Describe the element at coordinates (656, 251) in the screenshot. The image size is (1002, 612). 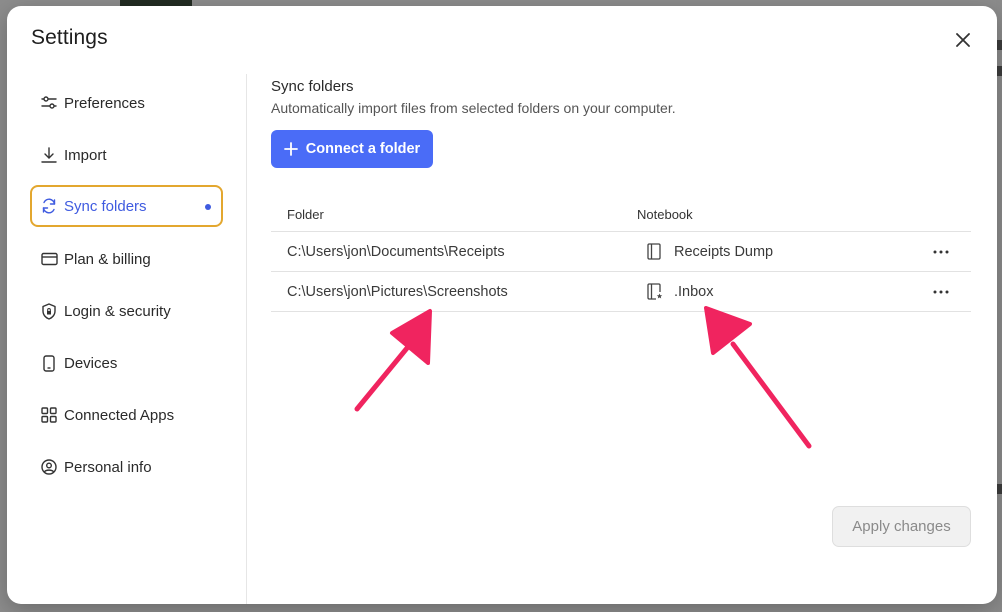
I see `notebook-icon` at that location.